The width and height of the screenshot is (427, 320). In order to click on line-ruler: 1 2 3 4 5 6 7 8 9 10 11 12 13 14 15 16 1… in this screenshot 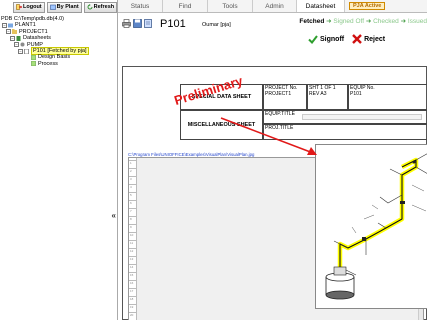, I will do `click(133, 239)`.